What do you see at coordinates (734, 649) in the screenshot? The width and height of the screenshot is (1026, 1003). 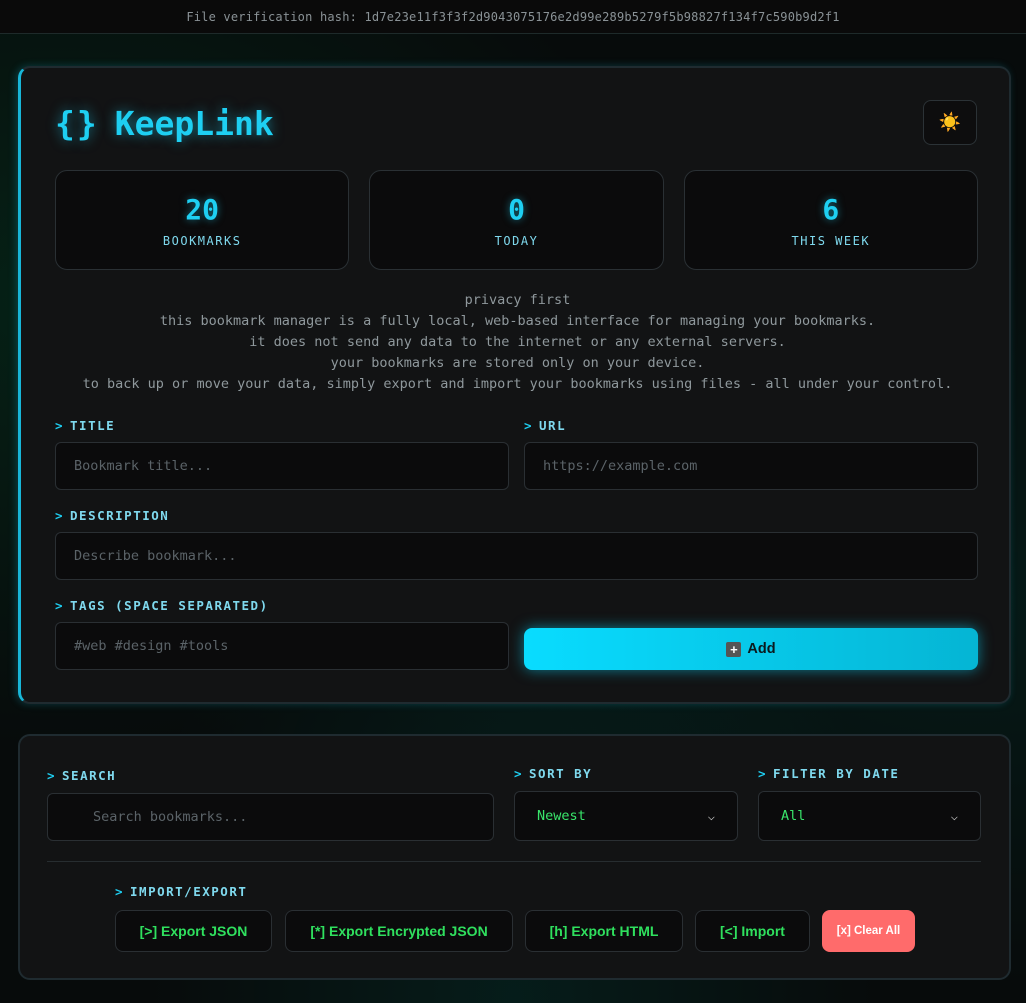 I see `plus-icon: +` at bounding box center [734, 649].